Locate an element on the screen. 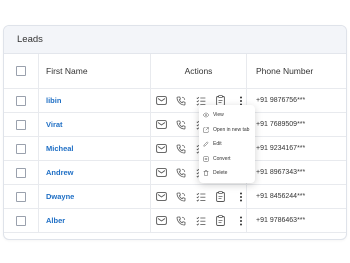 The image size is (350, 263). table-row: Virat +91 7689509*** is located at coordinates (175, 124).